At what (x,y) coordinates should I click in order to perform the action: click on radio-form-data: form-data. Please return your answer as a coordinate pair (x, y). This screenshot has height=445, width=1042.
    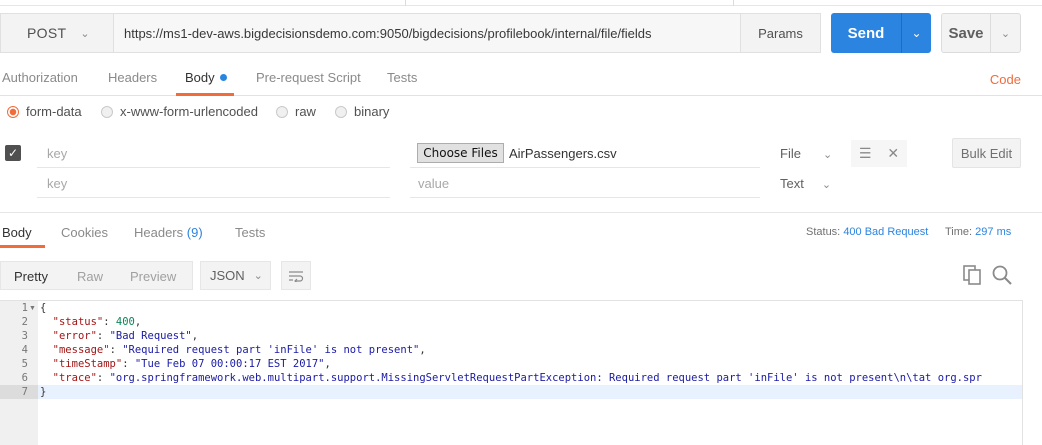
    Looking at the image, I should click on (44, 111).